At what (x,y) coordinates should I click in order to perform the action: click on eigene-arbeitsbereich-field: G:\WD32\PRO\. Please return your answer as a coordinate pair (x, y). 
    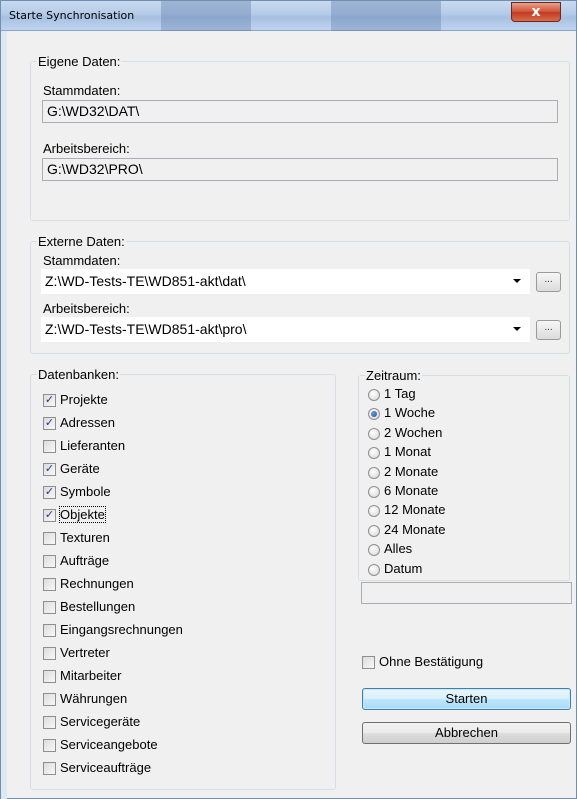
    Looking at the image, I should click on (300, 169).